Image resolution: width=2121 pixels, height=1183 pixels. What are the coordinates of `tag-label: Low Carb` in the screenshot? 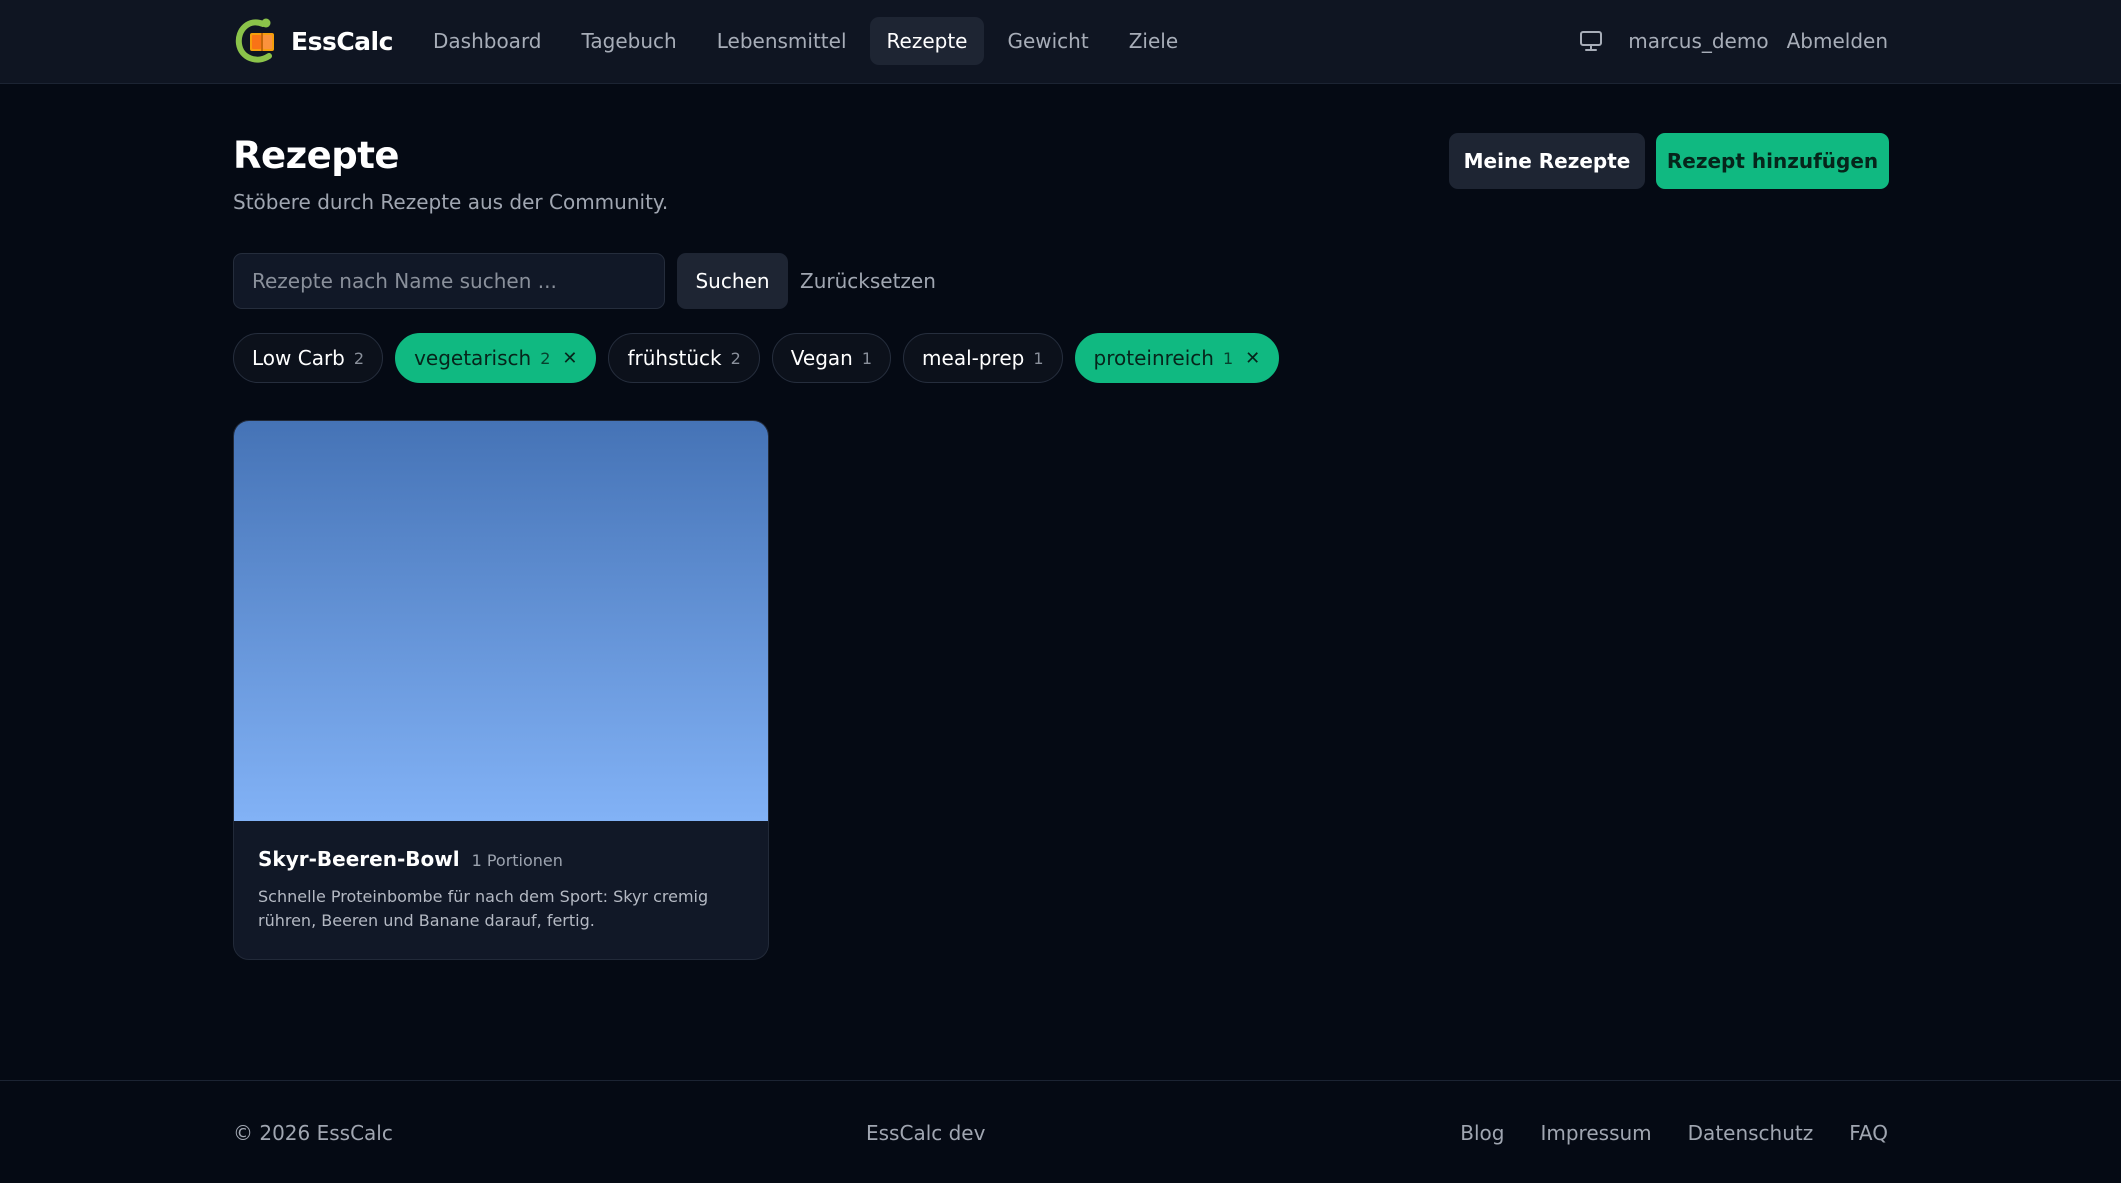 It's located at (298, 358).